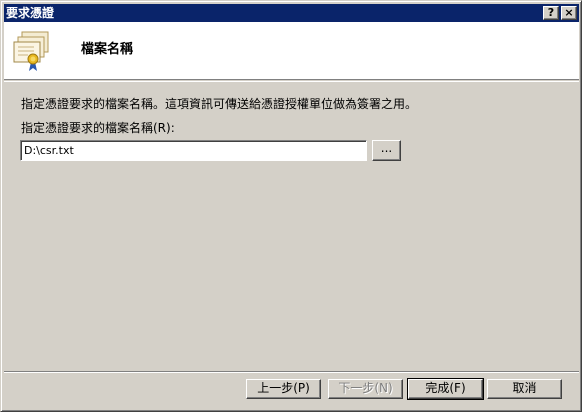 The image size is (582, 412). What do you see at coordinates (524, 389) in the screenshot?
I see `cancel-button: 取消` at bounding box center [524, 389].